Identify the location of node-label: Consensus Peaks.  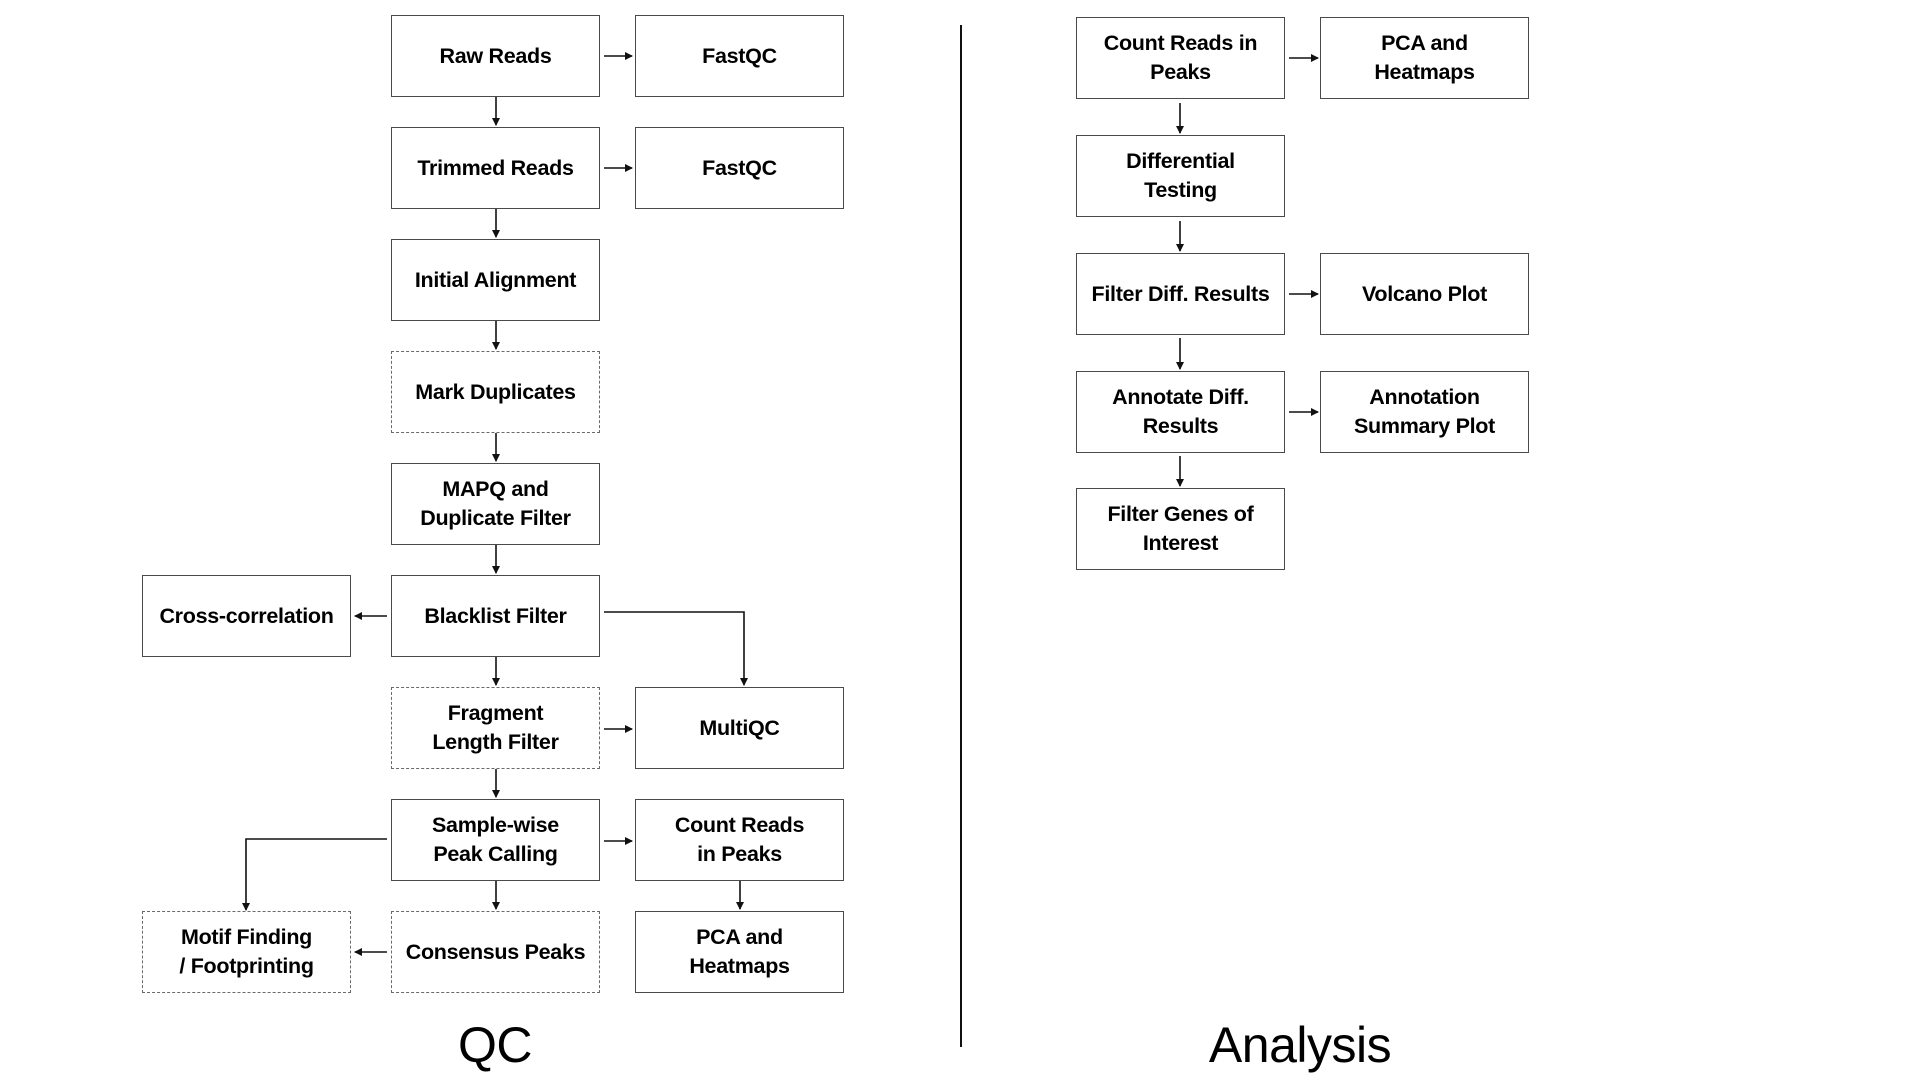
(495, 951).